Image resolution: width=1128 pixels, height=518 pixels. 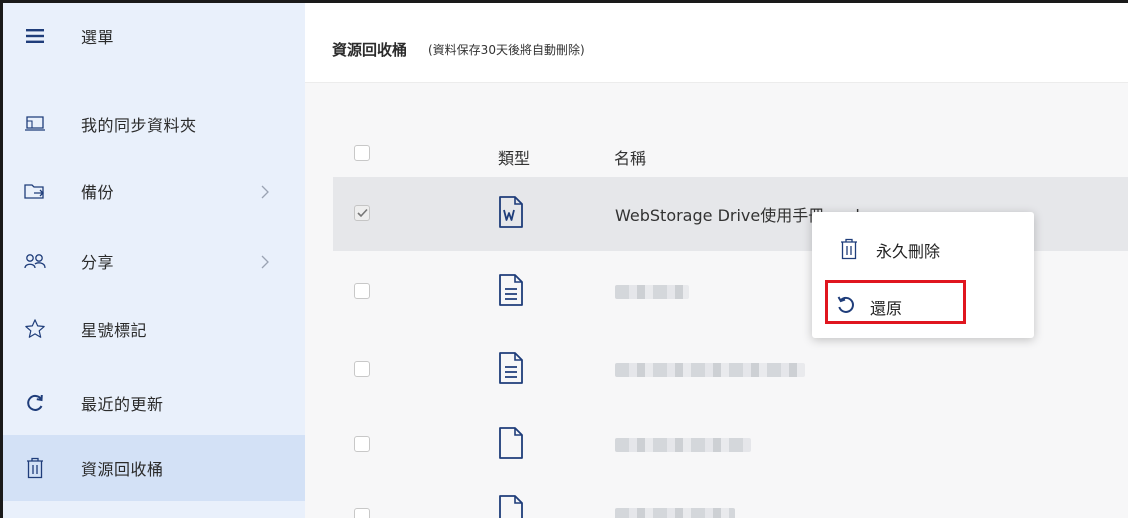 What do you see at coordinates (35, 36) in the screenshot?
I see `hamburger-menu-icon` at bounding box center [35, 36].